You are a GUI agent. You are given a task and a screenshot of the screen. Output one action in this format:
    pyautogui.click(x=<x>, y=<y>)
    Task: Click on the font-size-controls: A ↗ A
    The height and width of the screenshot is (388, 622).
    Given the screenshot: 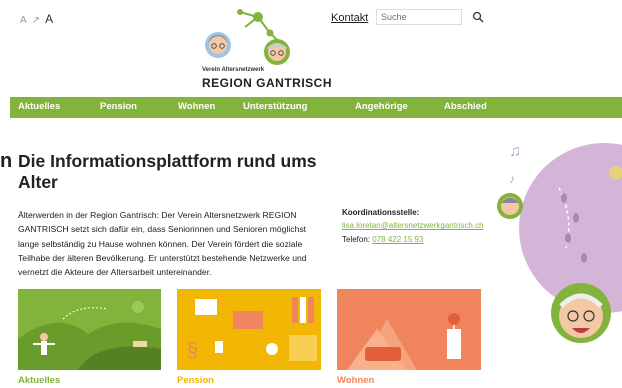 What is the action you would take?
    pyautogui.click(x=36, y=19)
    